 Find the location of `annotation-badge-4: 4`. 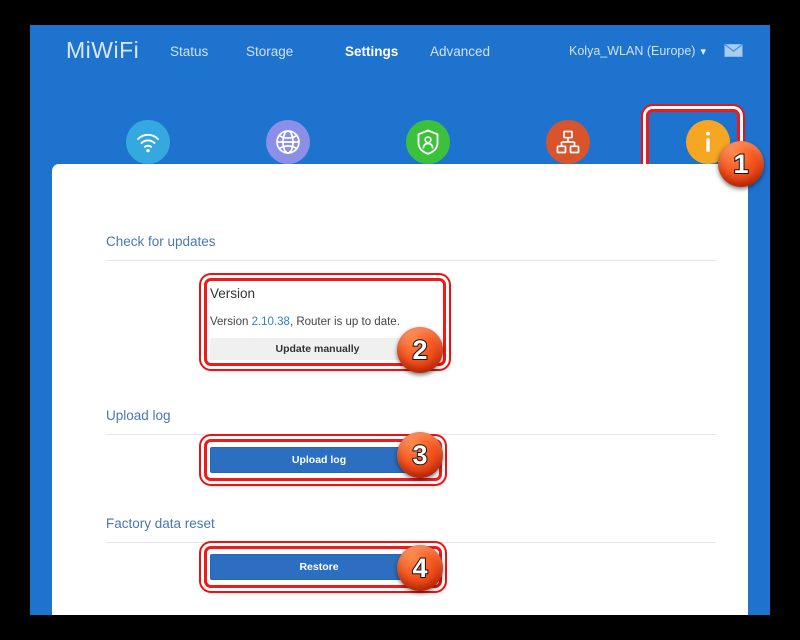

annotation-badge-4: 4 is located at coordinates (420, 568).